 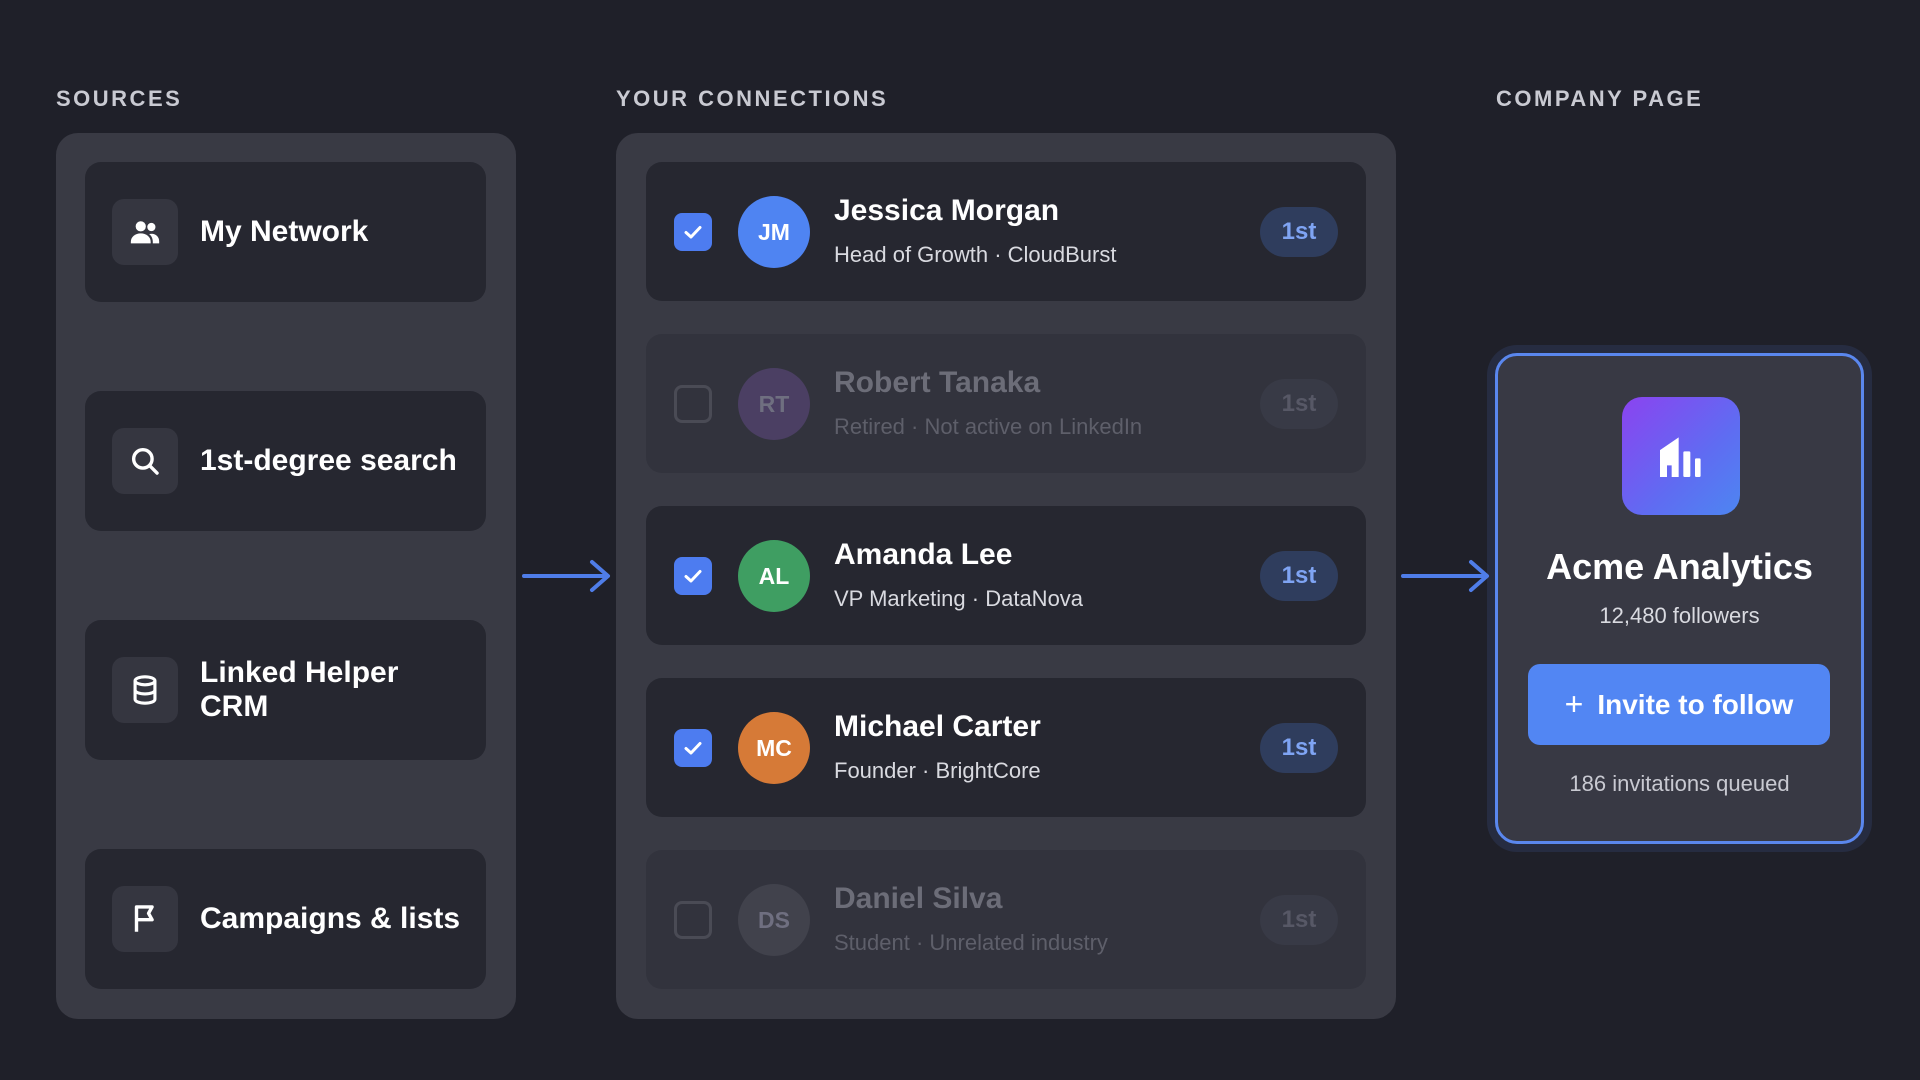 I want to click on avatar: AL, so click(x=774, y=576).